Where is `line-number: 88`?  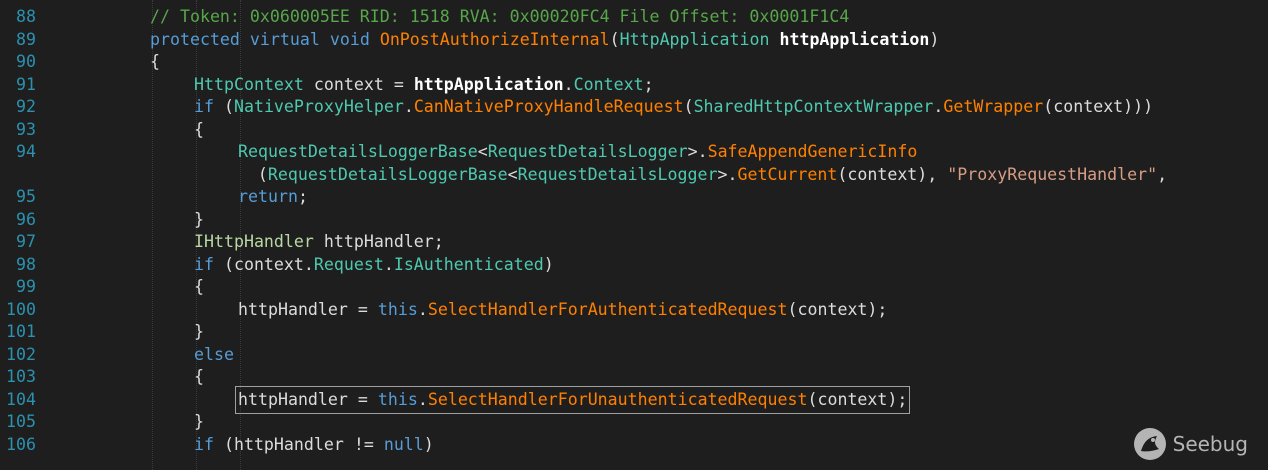
line-number: 88 is located at coordinates (26, 16).